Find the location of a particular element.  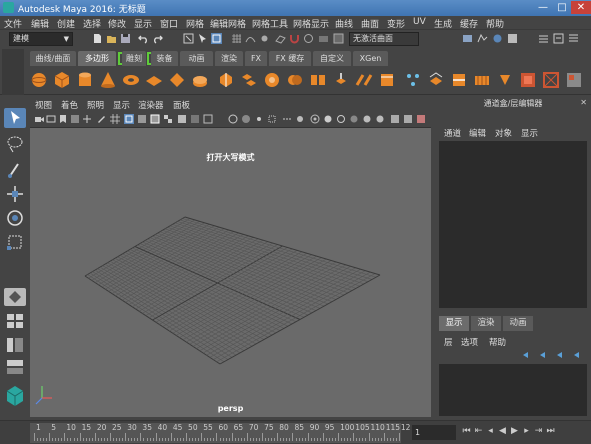

extrude-icon is located at coordinates (341, 80).